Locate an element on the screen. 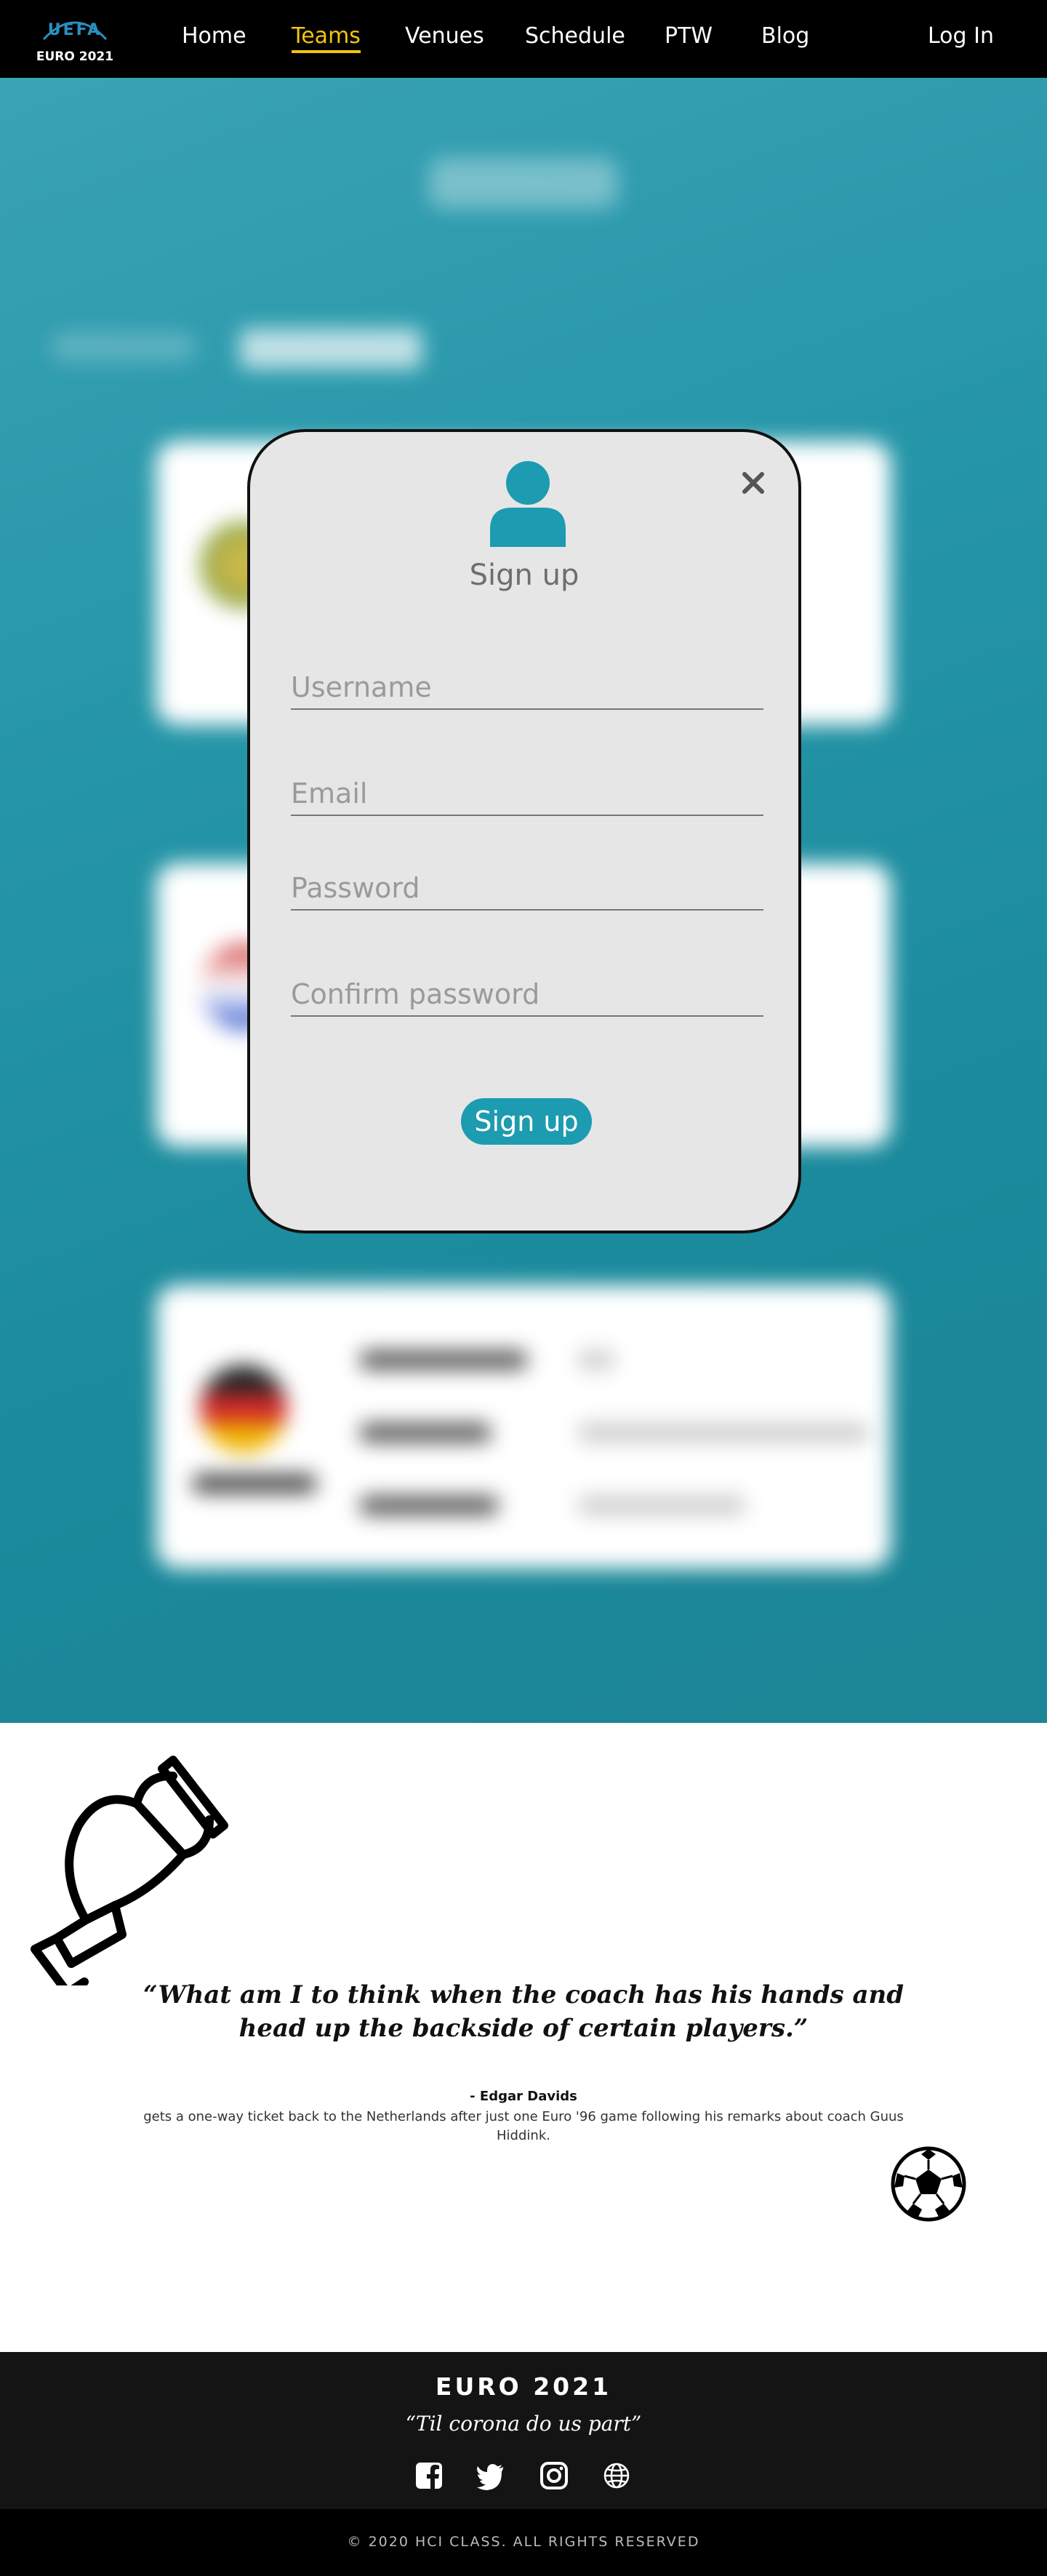 Image resolution: width=1047 pixels, height=2576 pixels. nav-schedule: Schedule is located at coordinates (575, 36).